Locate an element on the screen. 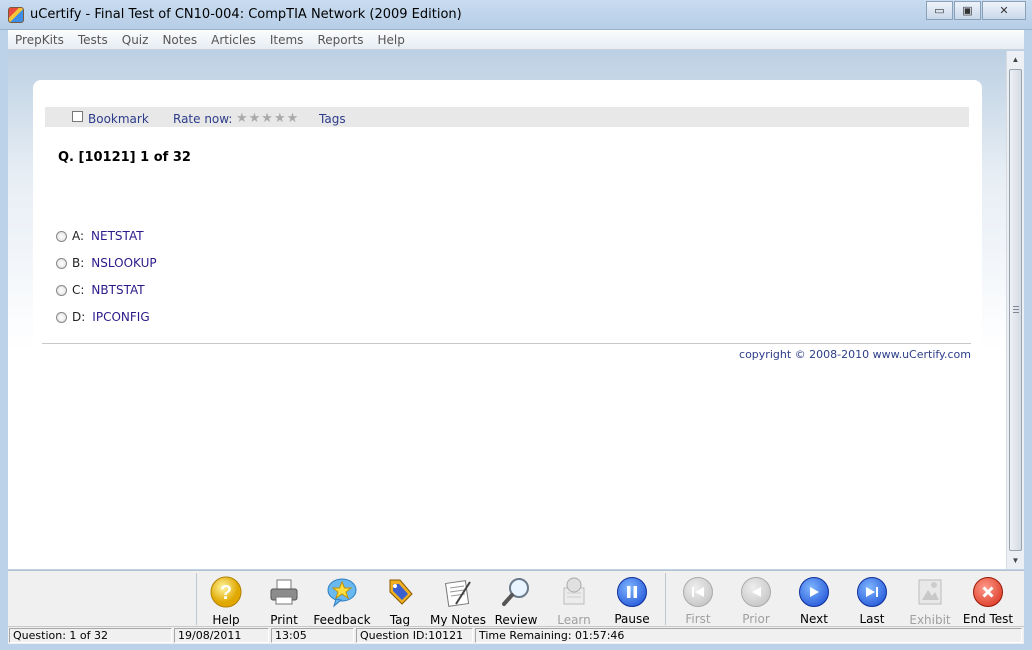  vertical-scrollbar: ▲ ▼ is located at coordinates (1015, 310).